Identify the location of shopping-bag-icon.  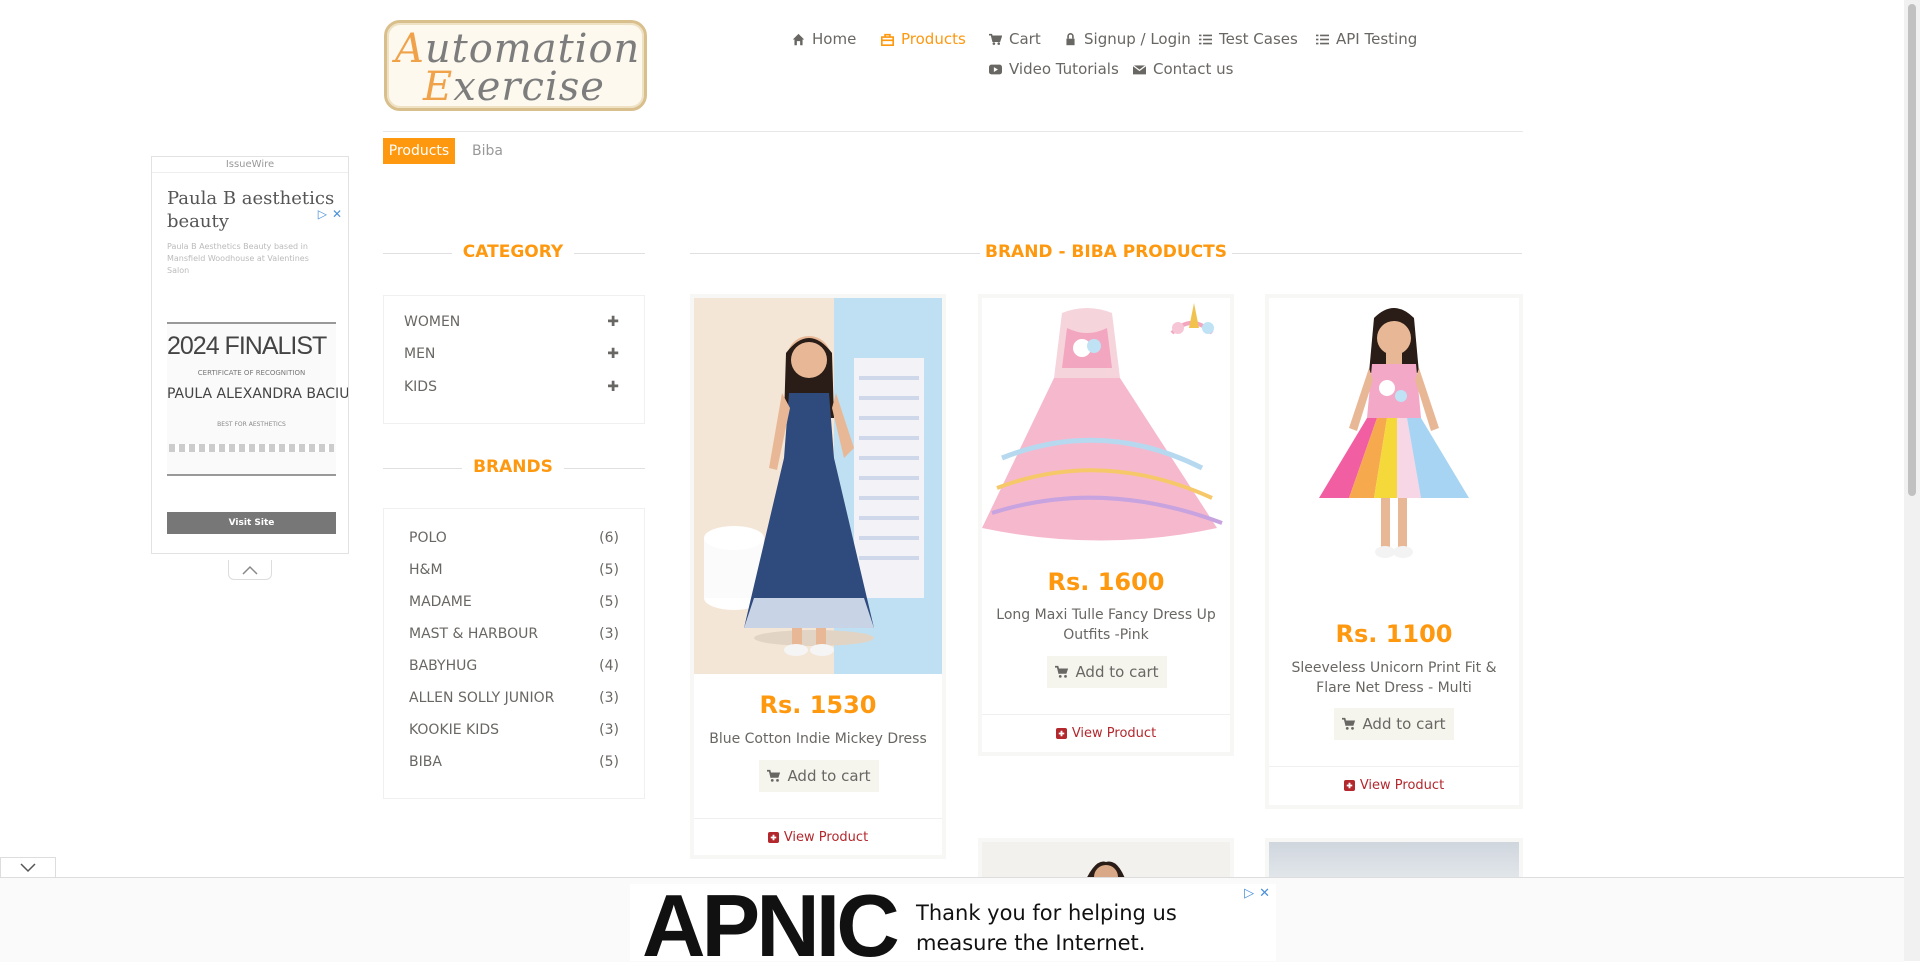
(887, 39).